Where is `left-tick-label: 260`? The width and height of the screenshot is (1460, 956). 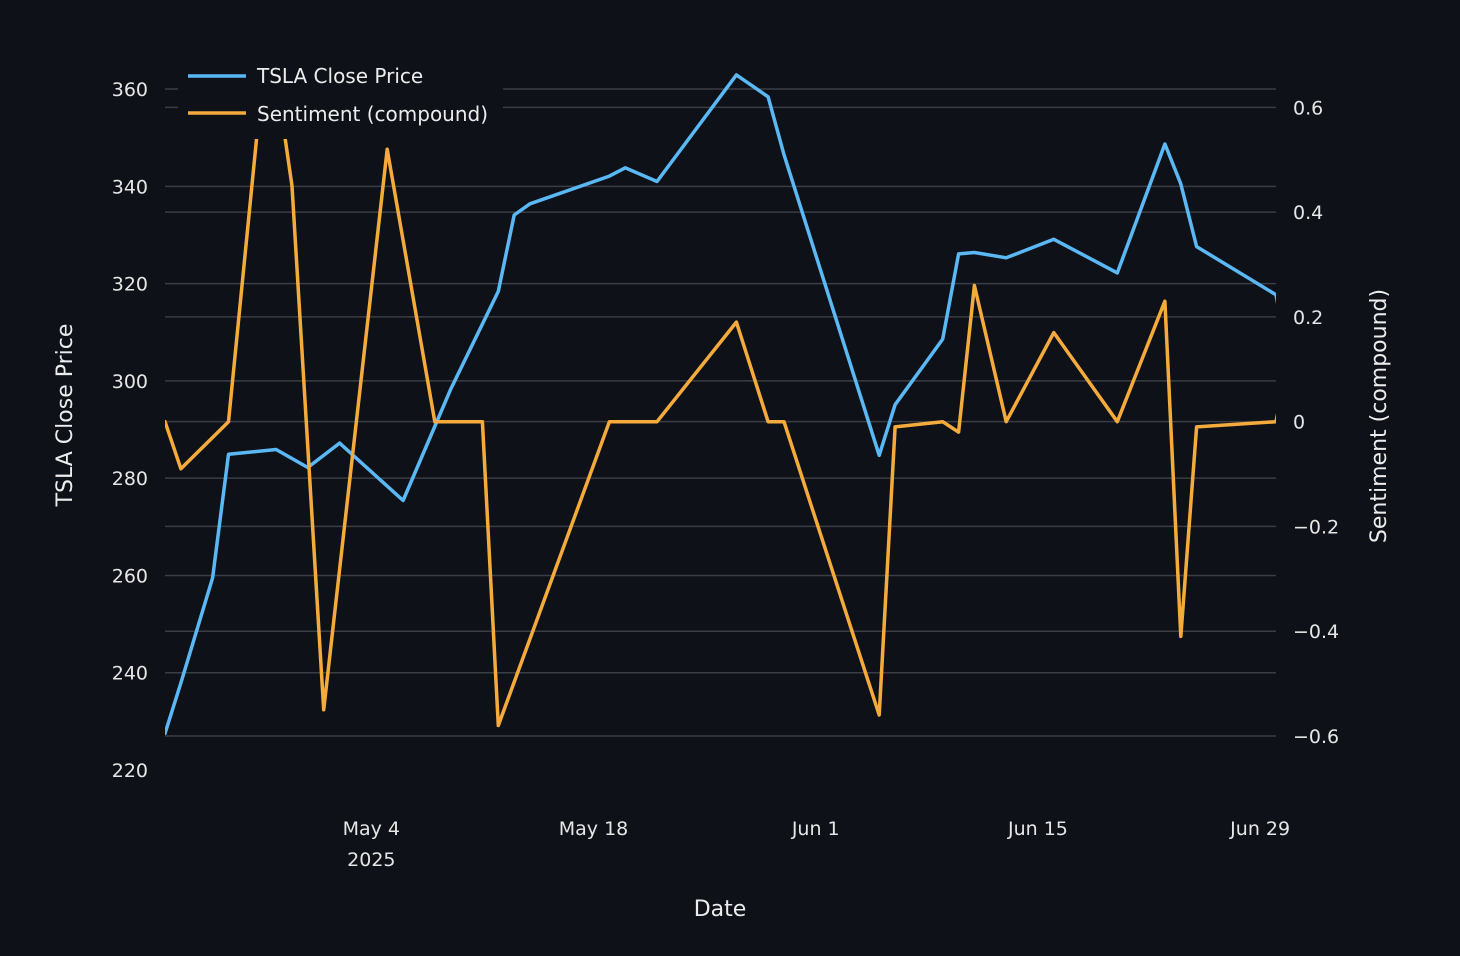 left-tick-label: 260 is located at coordinates (130, 576).